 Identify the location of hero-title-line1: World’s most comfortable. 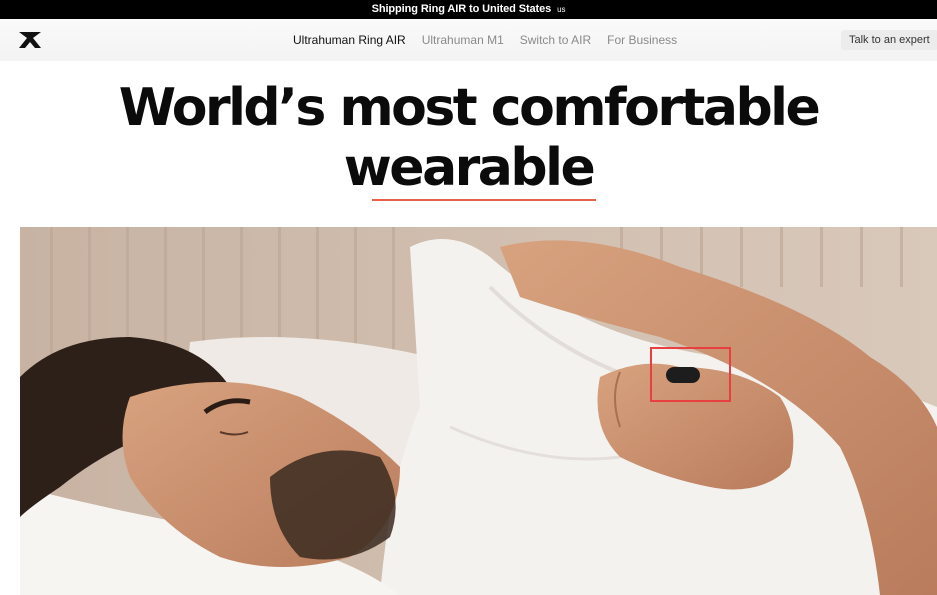
(469, 108).